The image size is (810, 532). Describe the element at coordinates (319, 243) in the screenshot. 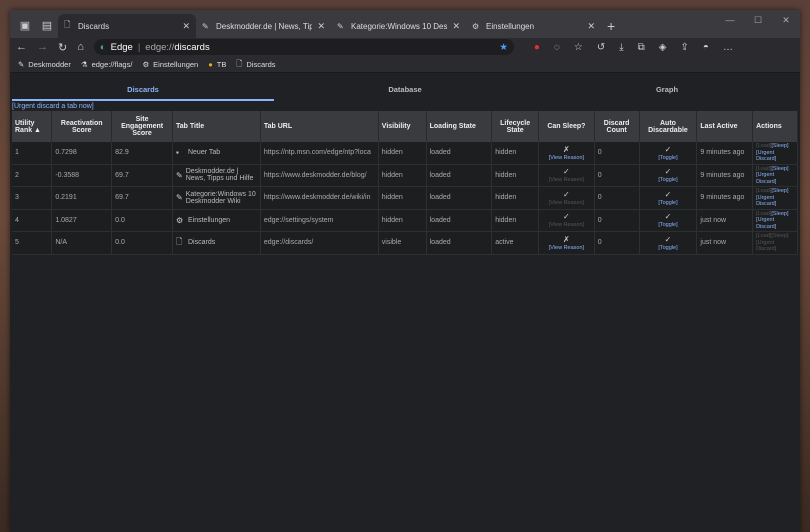

I see `tab-url-cell: edge://discards/` at that location.